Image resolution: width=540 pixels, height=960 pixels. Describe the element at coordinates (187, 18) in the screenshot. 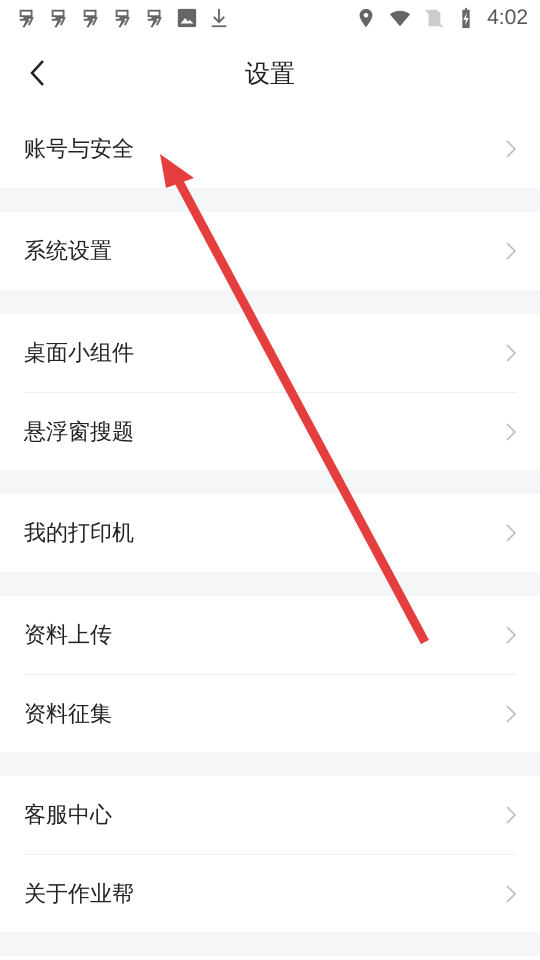

I see `image-icon` at that location.